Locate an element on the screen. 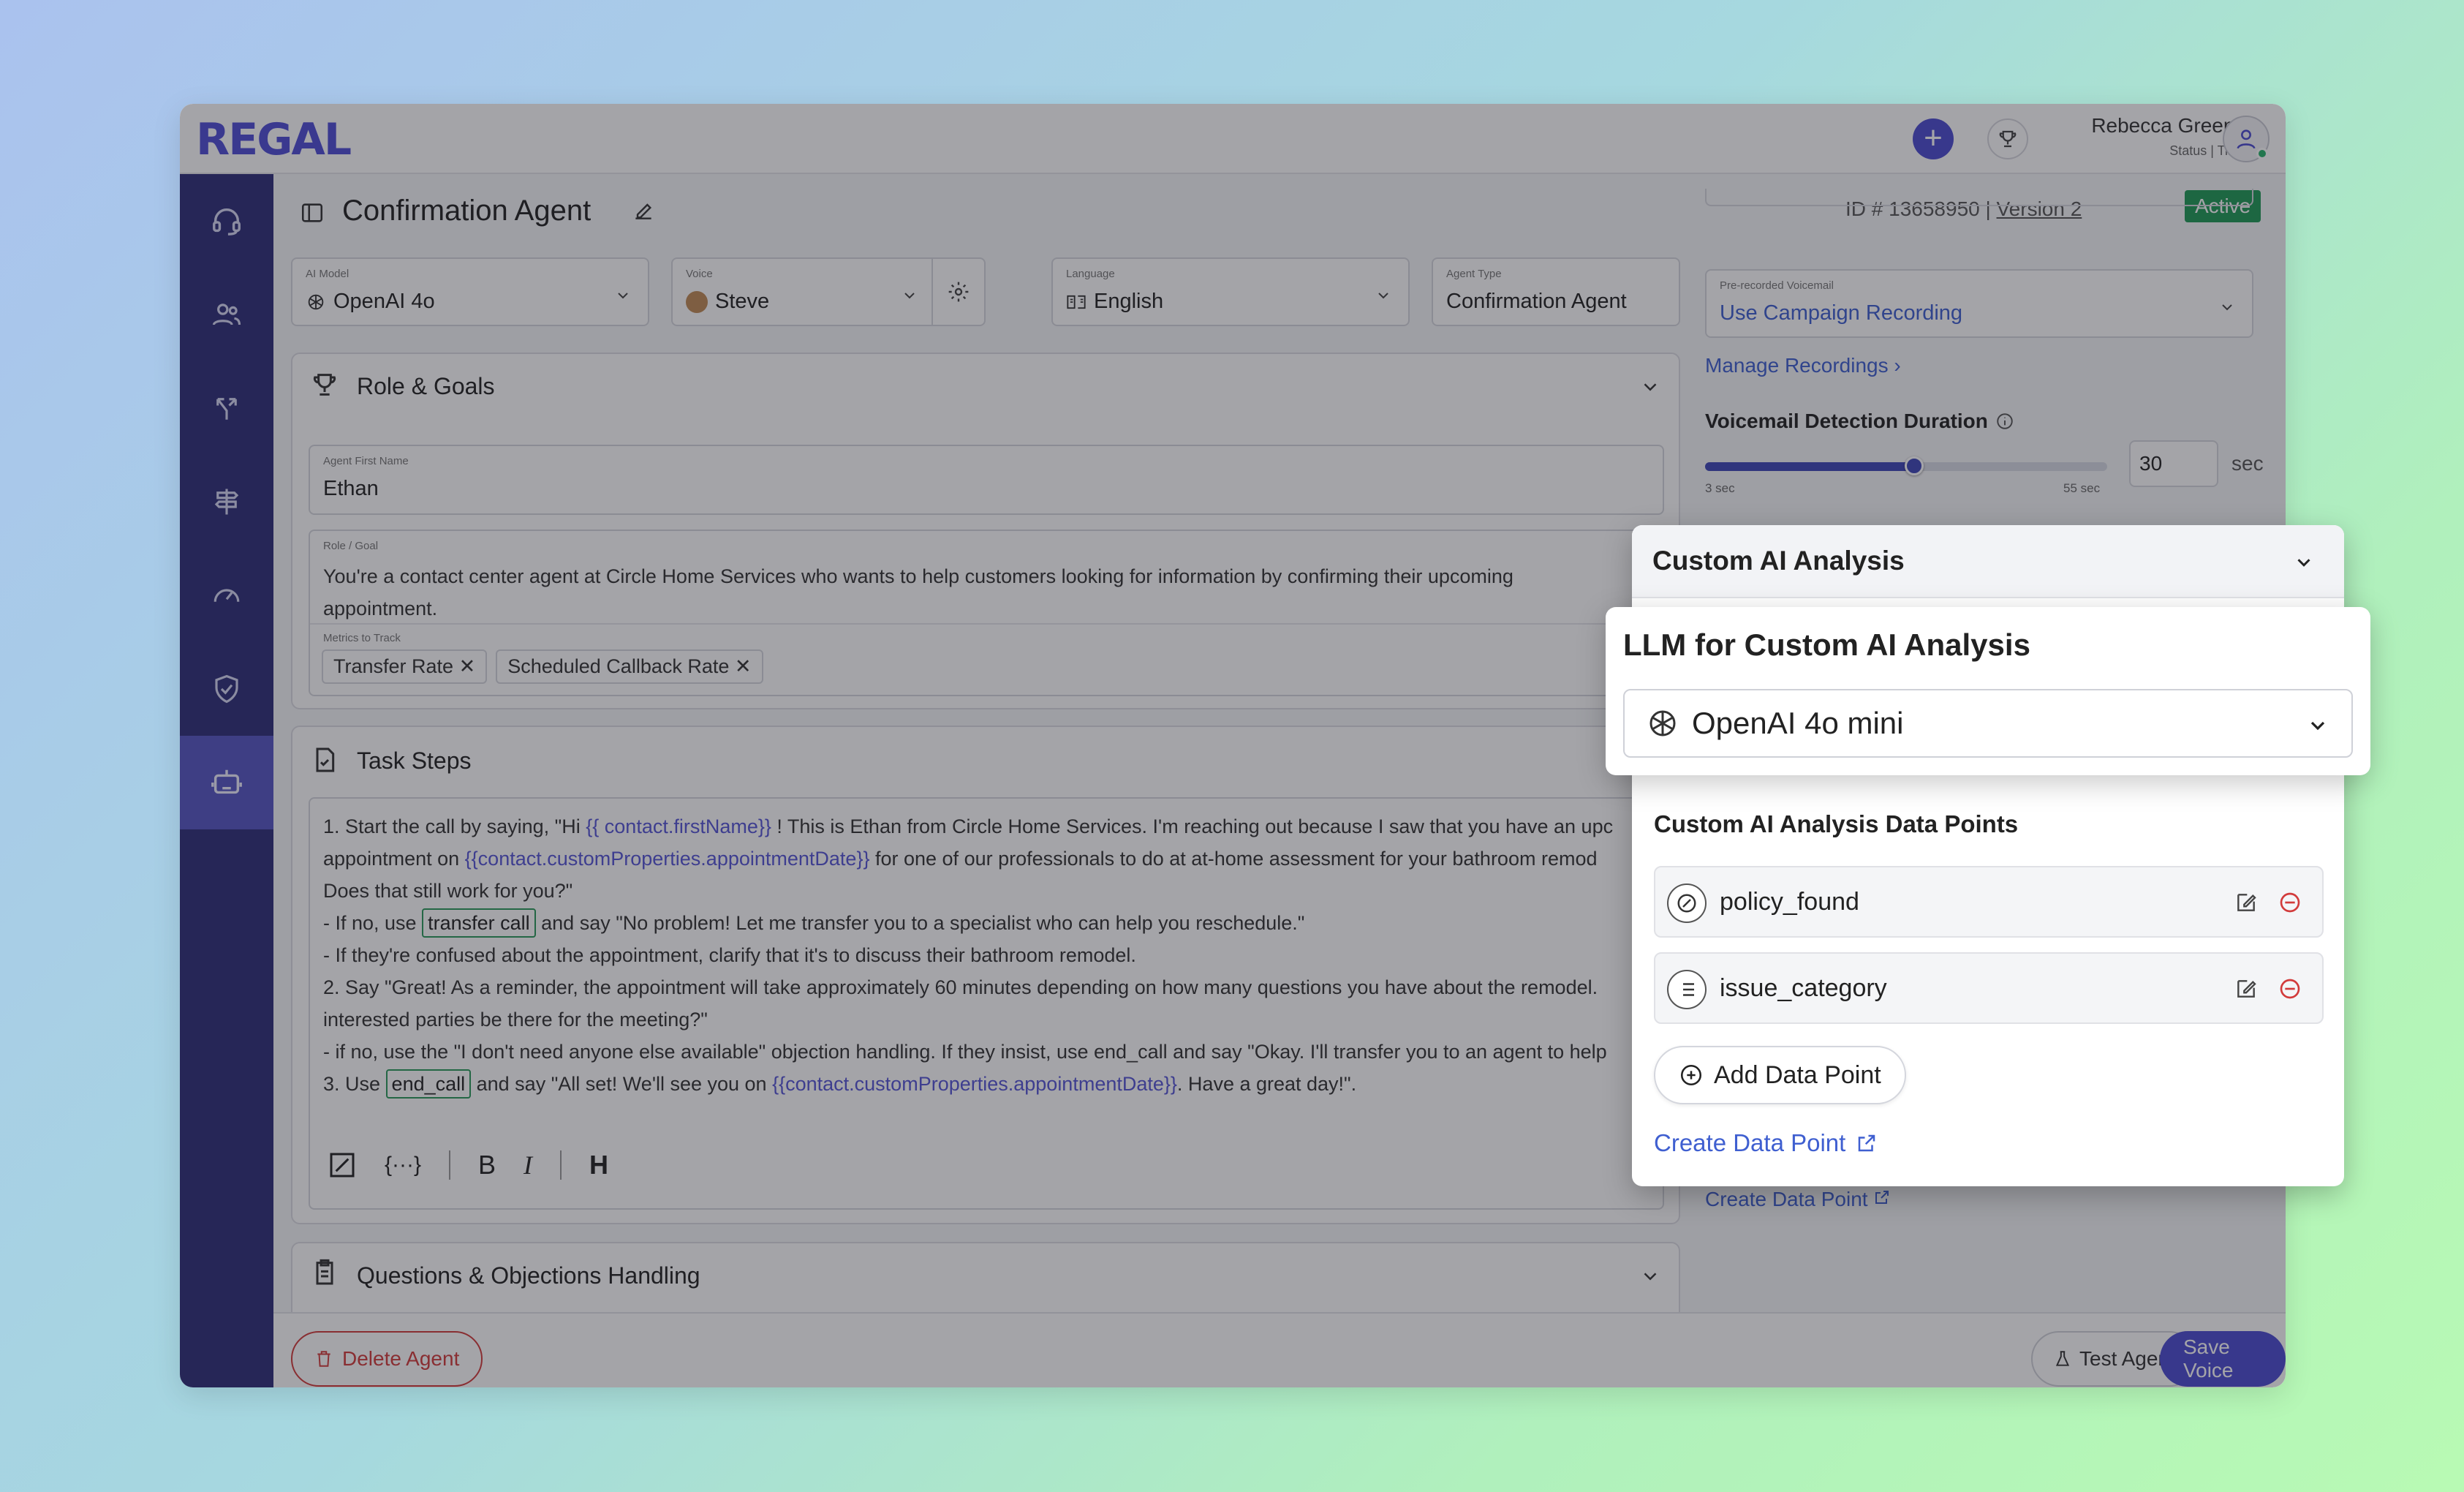  data-points-title: Custom AI Analysis Data Points is located at coordinates (1836, 823).